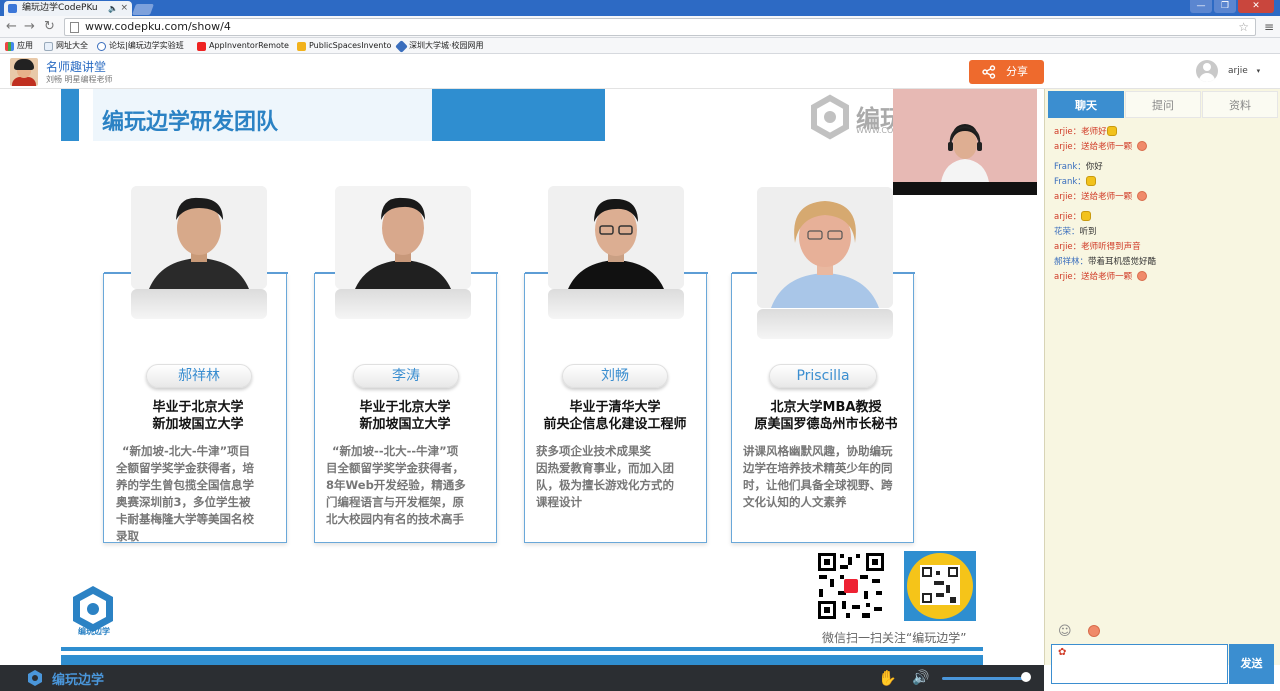 The width and height of the screenshot is (1280, 691). What do you see at coordinates (190, 122) in the screenshot?
I see `slide-title: 编玩边学研发团队` at bounding box center [190, 122].